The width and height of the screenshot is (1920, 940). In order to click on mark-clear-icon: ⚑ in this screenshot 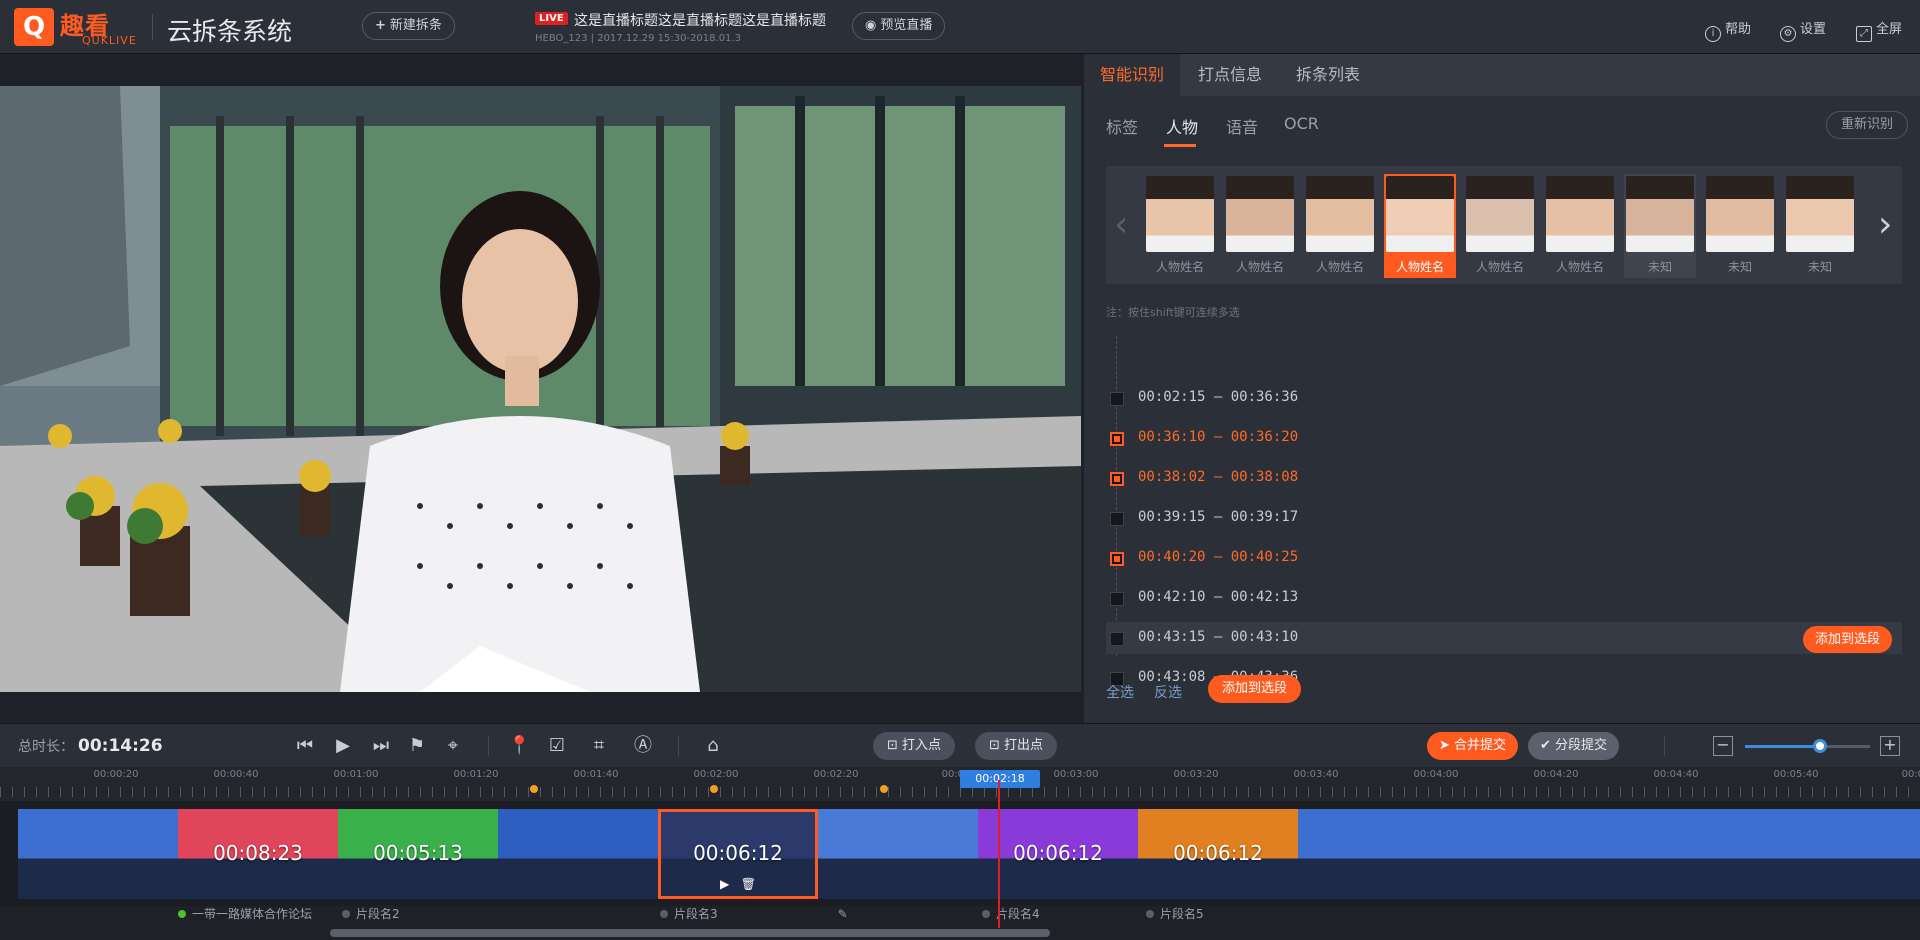, I will do `click(417, 746)`.